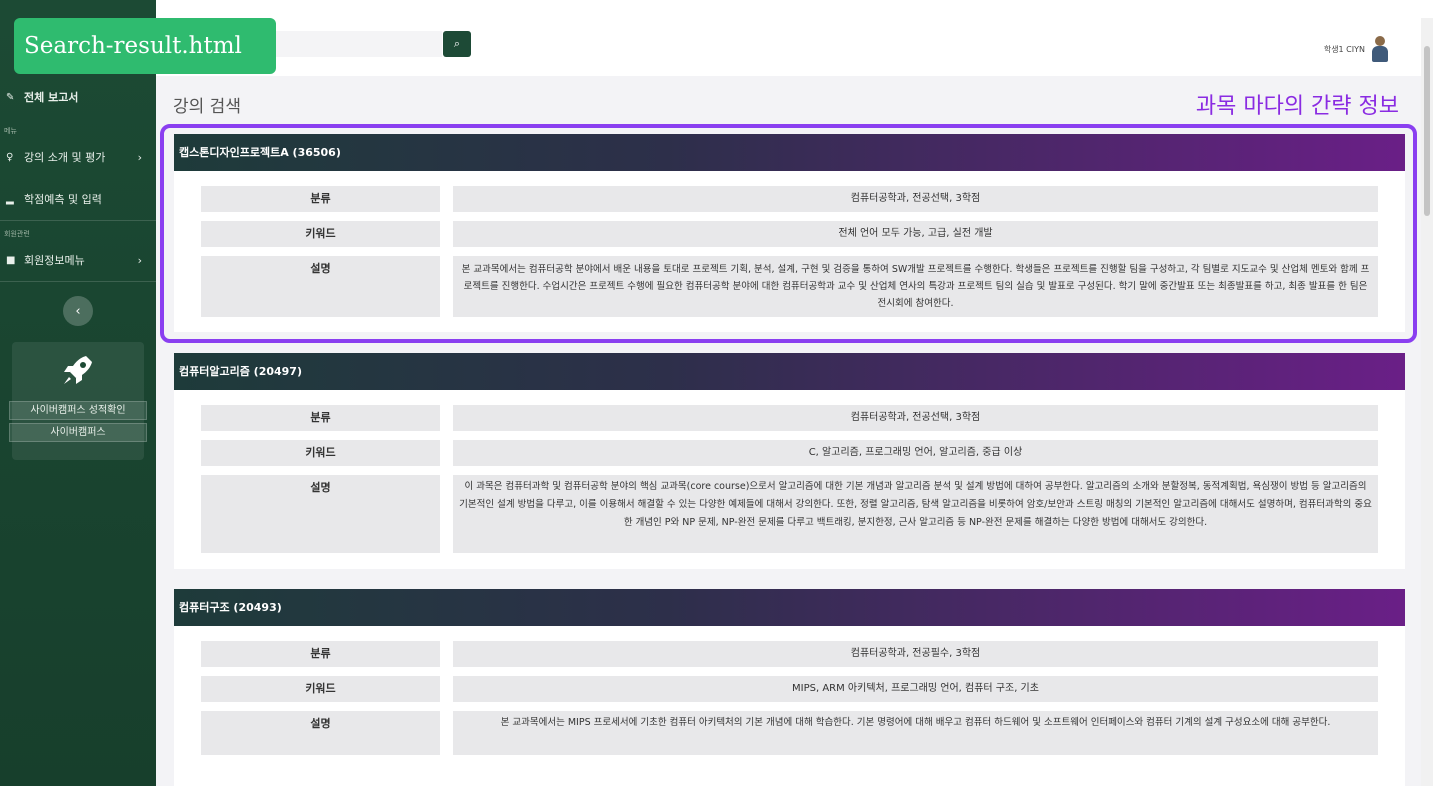 The height and width of the screenshot is (786, 1433). Describe the element at coordinates (78, 281) in the screenshot. I see `sidebar-divider` at that location.